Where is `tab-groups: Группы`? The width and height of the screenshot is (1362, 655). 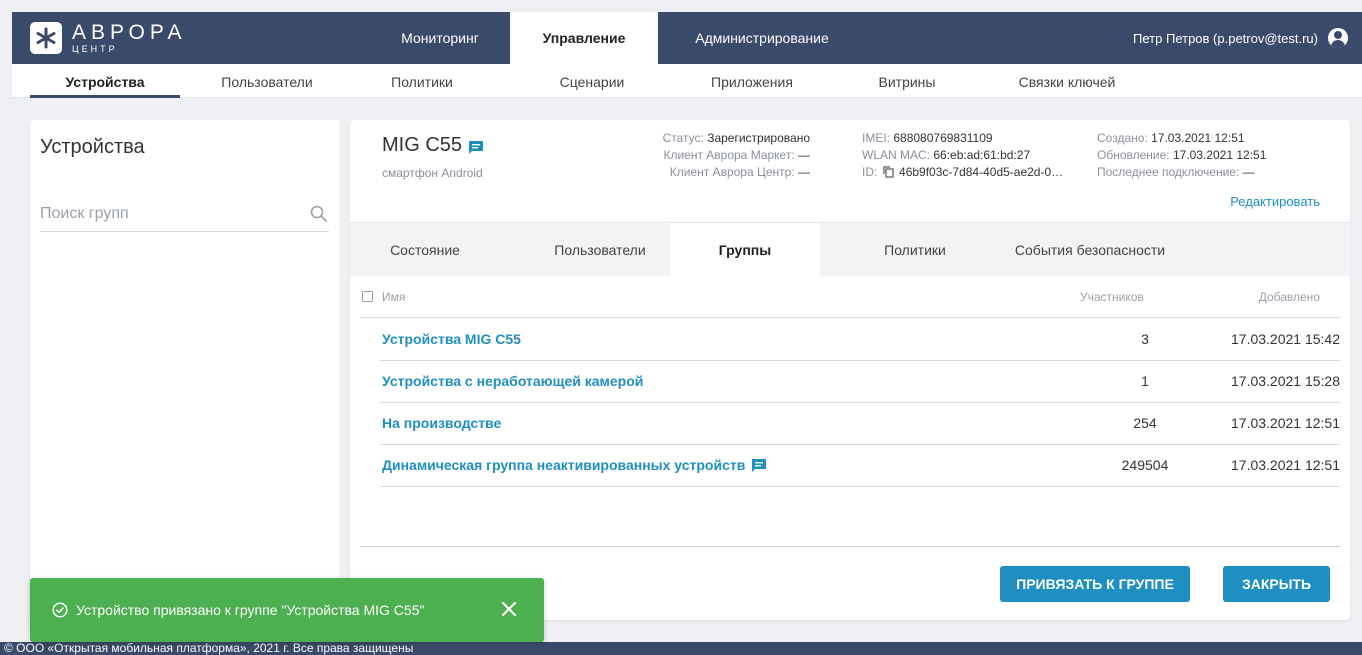
tab-groups: Группы is located at coordinates (745, 250).